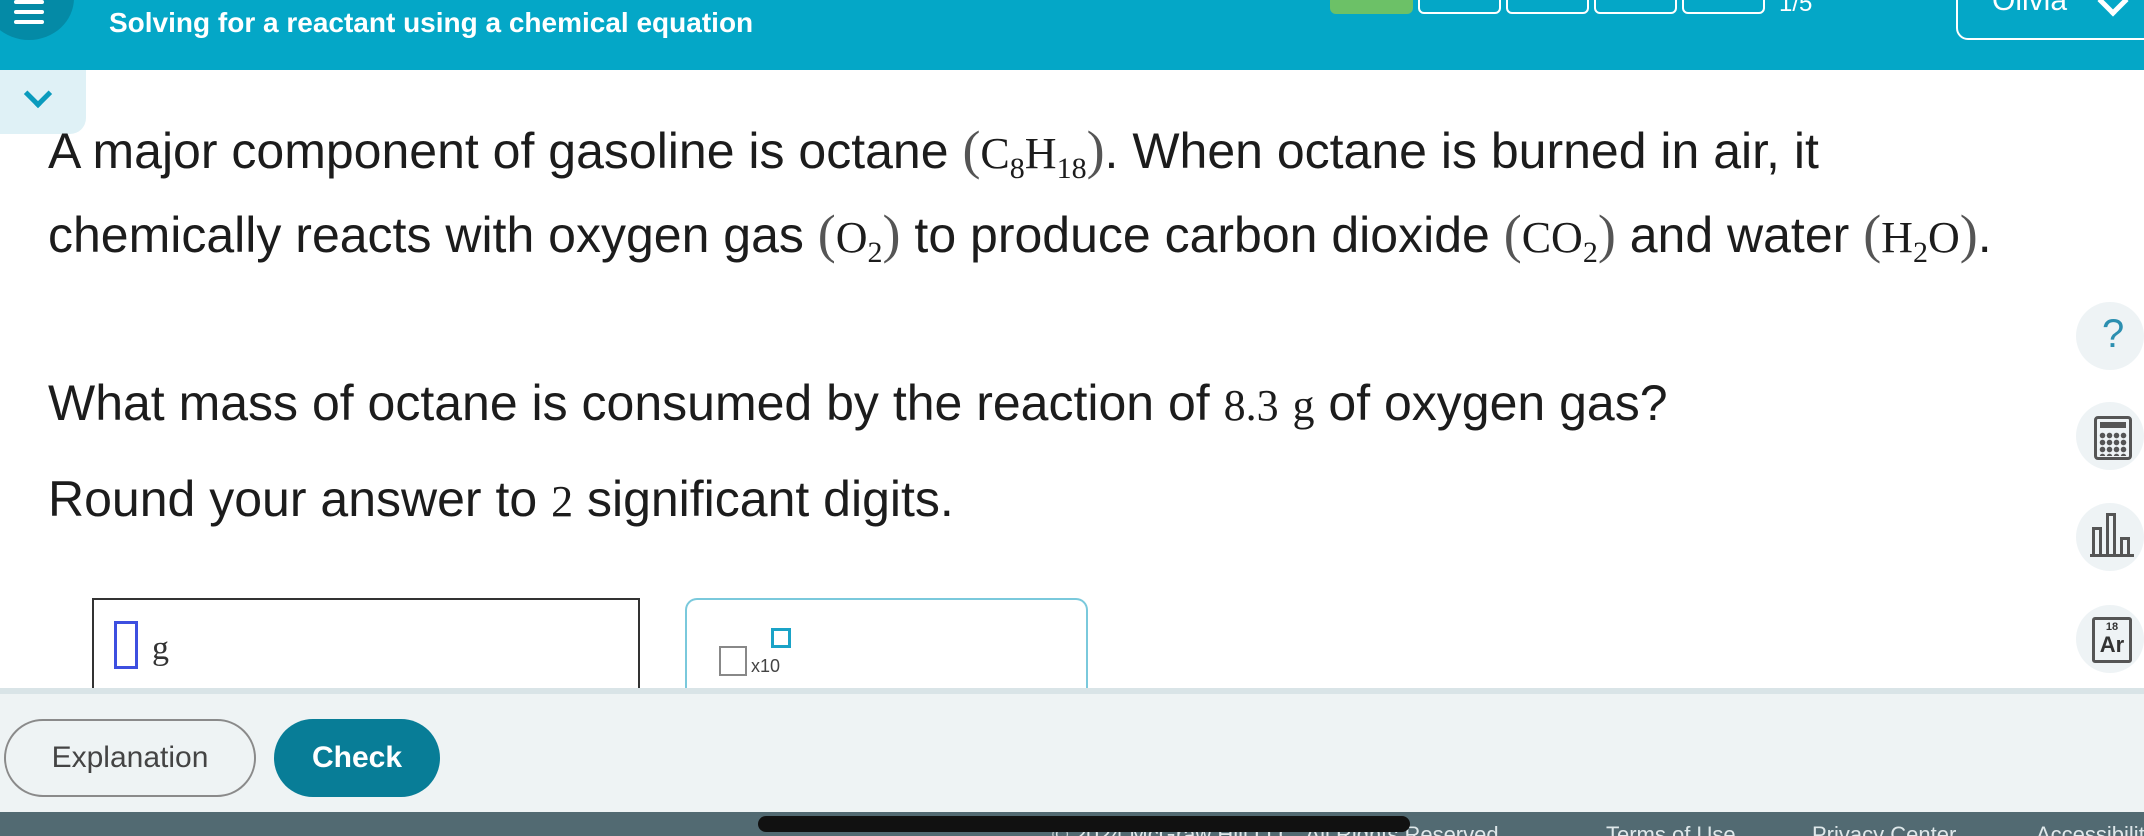  What do you see at coordinates (1202, 235) in the screenshot?
I see `text: to produce carbon dioxide` at bounding box center [1202, 235].